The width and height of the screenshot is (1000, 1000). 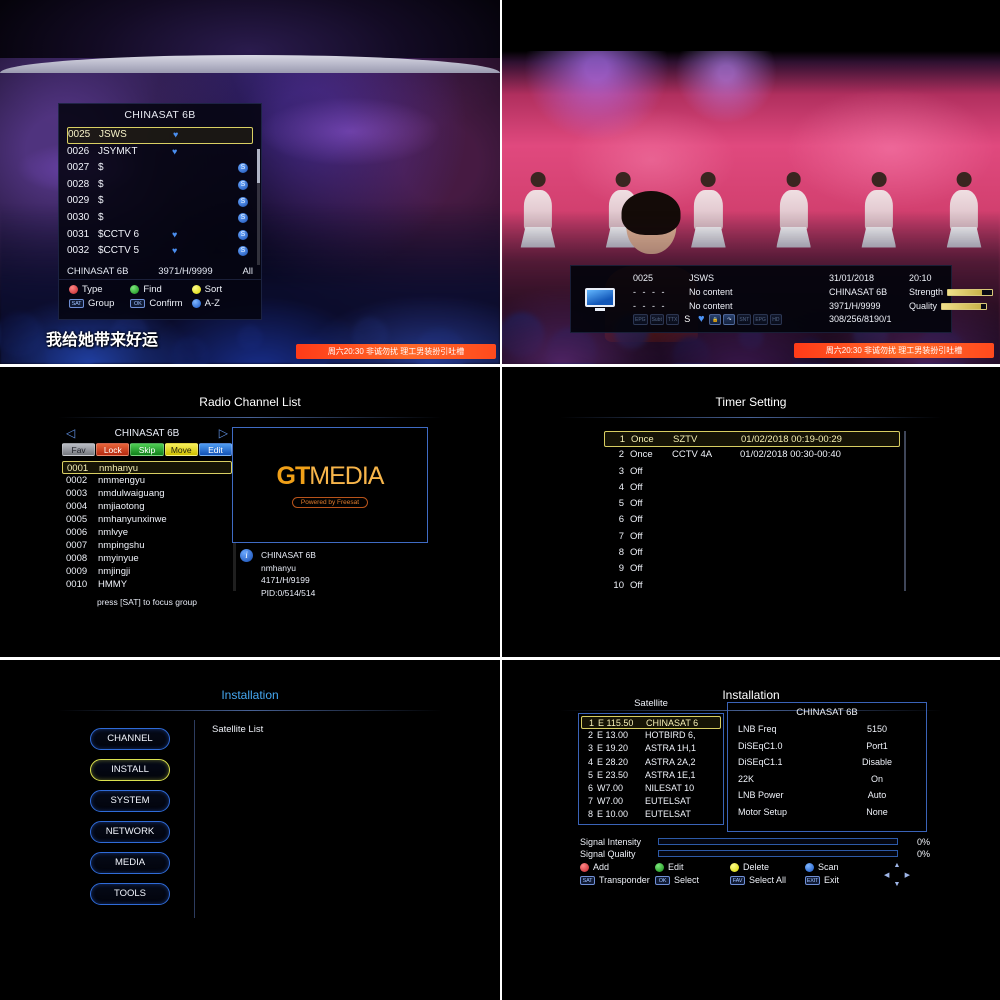 I want to click on hint-exit: EXIT Exit, so click(x=842, y=880).